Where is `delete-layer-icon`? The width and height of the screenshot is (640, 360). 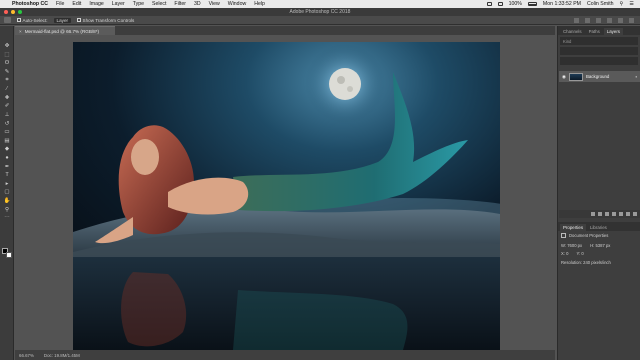
delete-layer-icon is located at coordinates (635, 214).